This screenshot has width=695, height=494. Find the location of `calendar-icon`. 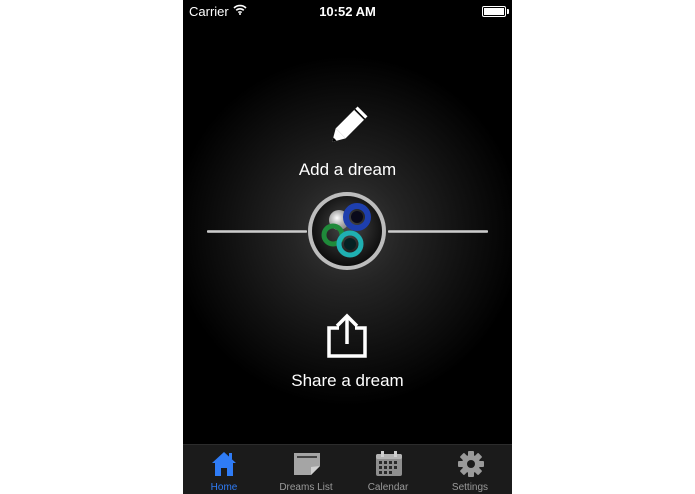

calendar-icon is located at coordinates (389, 463).